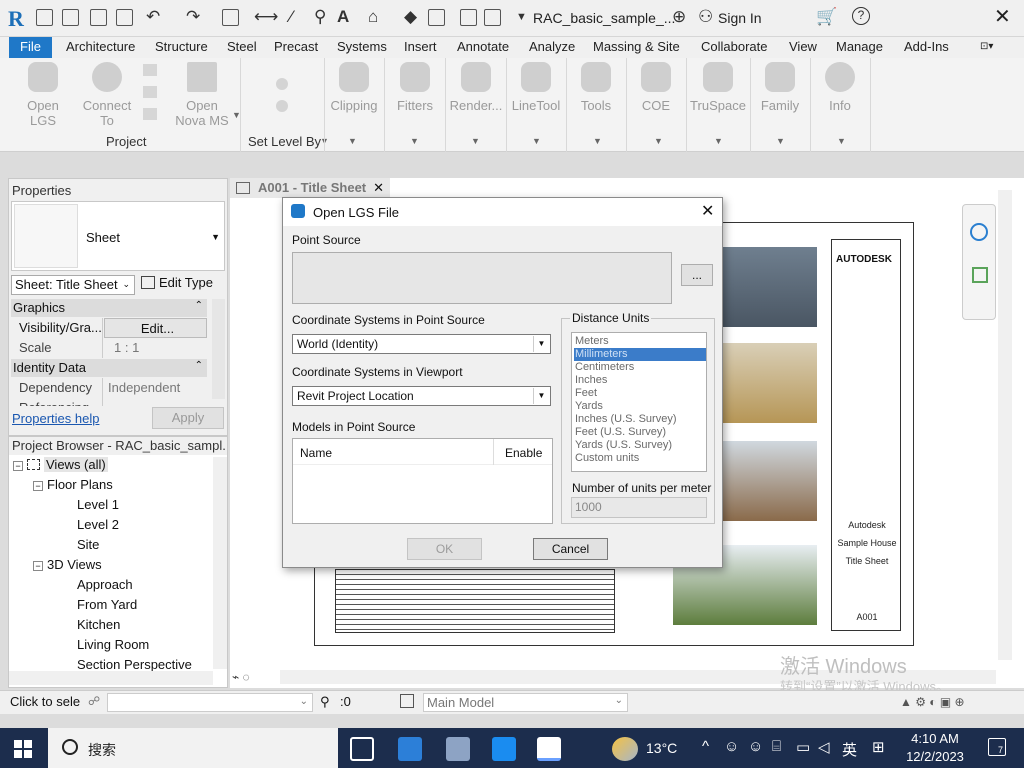 This screenshot has height=768, width=1024. I want to click on tree-node-floor-plans: − Floor Plans, so click(73, 484).